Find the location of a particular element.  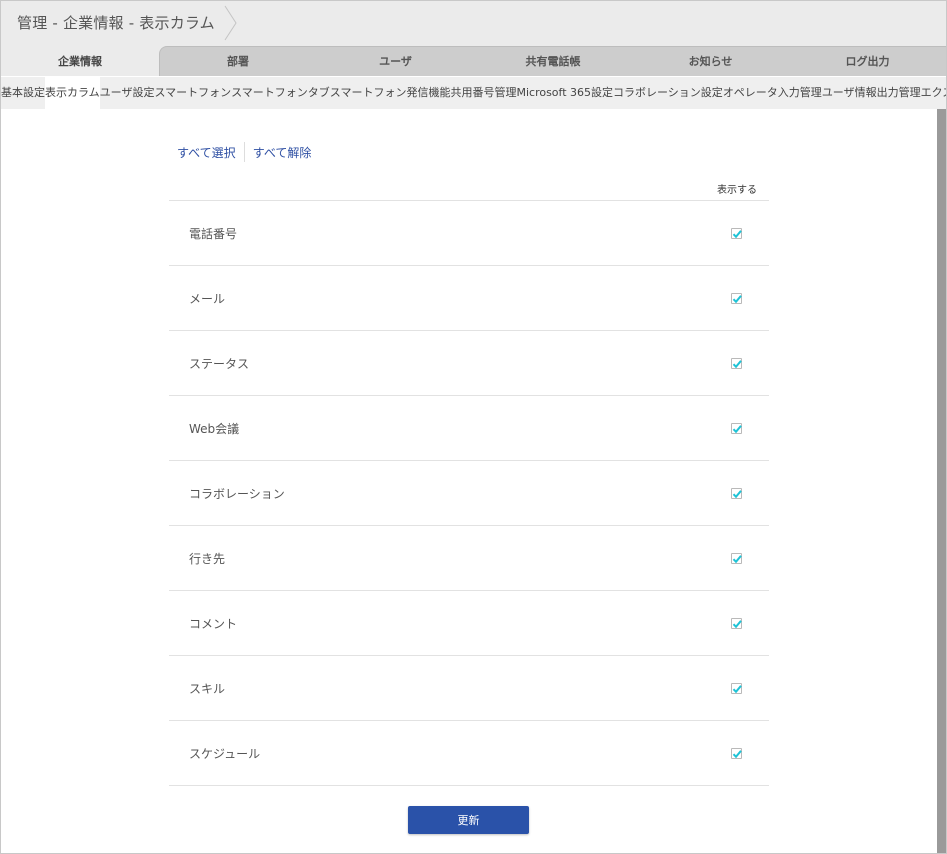

bulk-actions: すべて選択 すべて解除 is located at coordinates (244, 152).